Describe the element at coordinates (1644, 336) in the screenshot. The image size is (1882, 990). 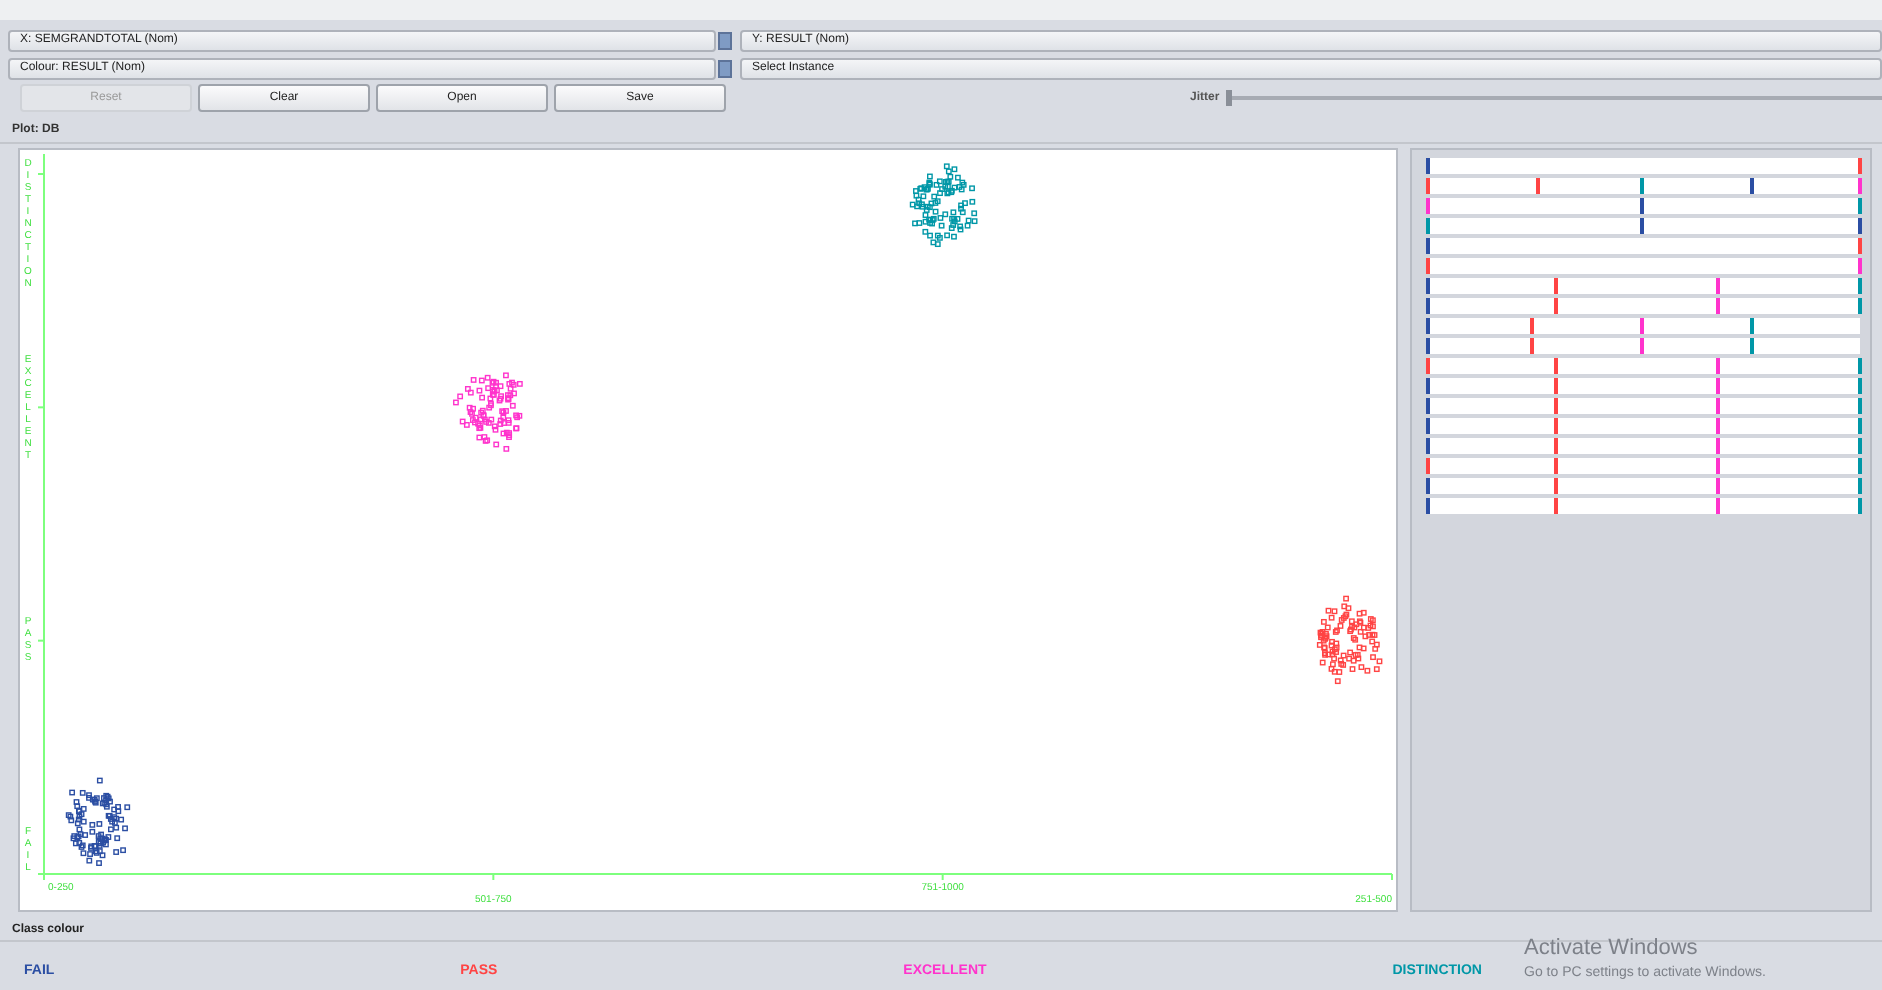
I see `attribute-bars-drawing` at that location.